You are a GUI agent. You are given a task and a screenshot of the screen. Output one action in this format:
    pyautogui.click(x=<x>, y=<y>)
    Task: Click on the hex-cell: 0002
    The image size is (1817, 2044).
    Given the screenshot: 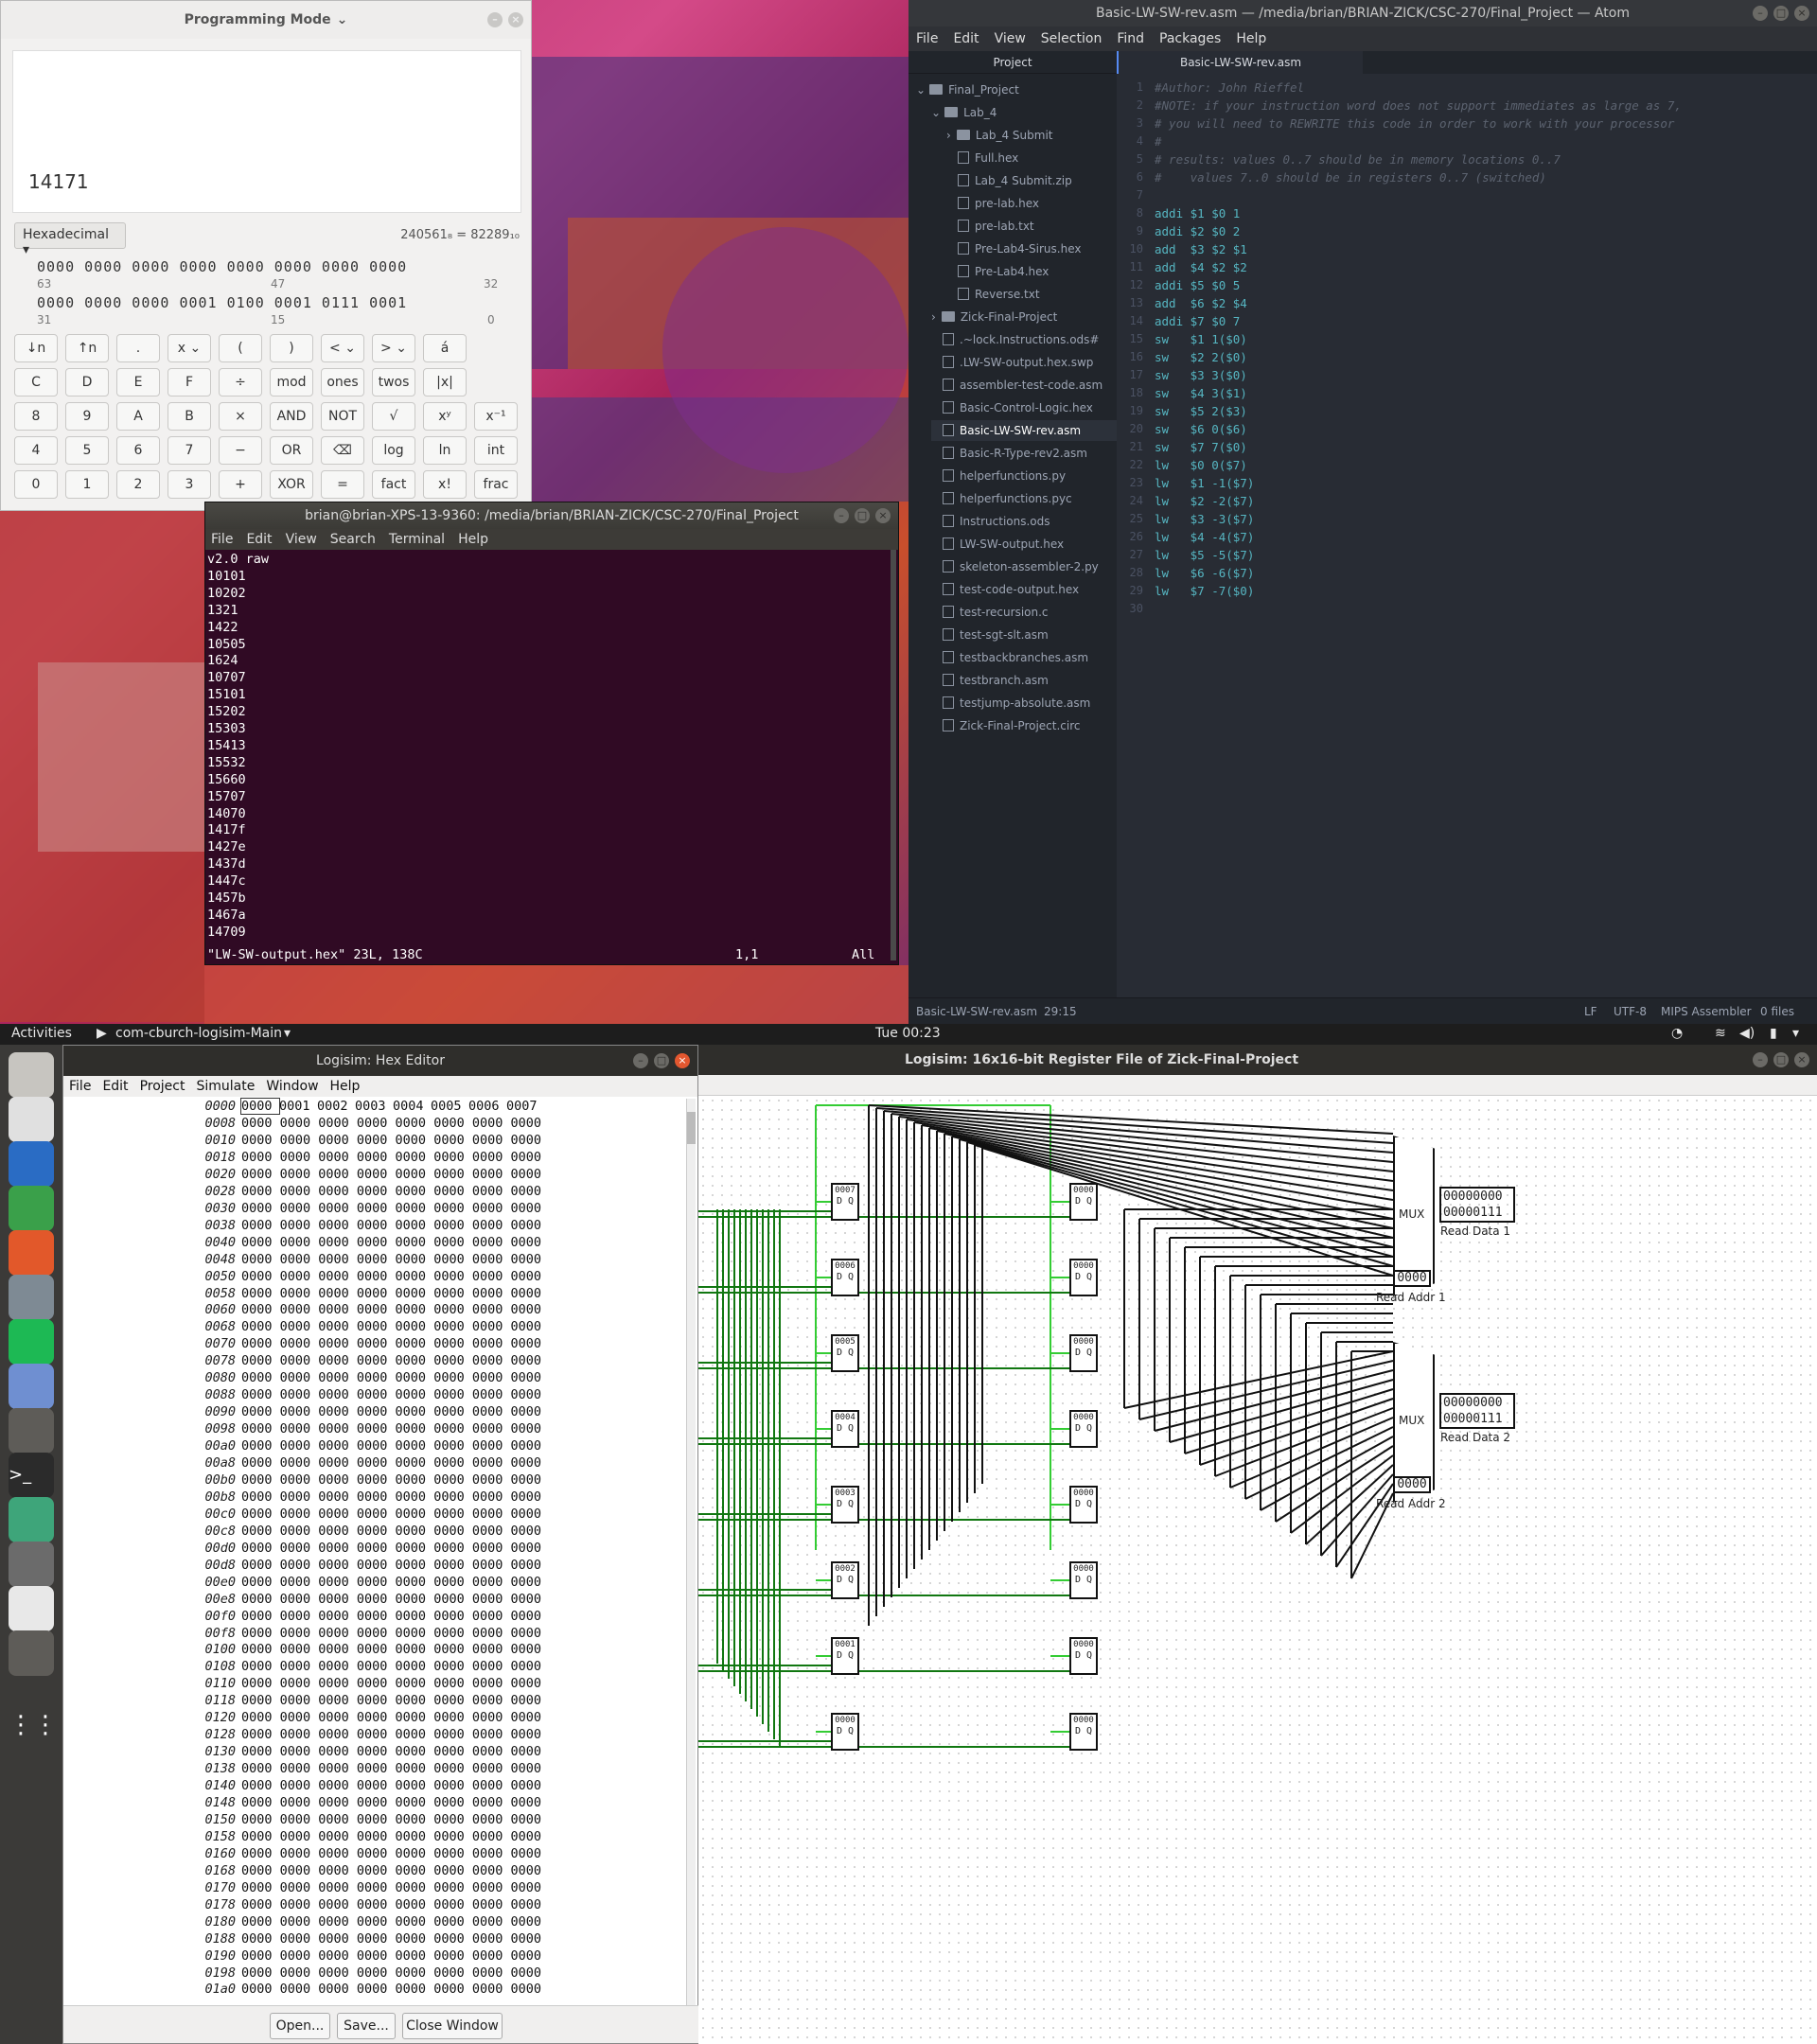 What is the action you would take?
    pyautogui.click(x=336, y=1106)
    